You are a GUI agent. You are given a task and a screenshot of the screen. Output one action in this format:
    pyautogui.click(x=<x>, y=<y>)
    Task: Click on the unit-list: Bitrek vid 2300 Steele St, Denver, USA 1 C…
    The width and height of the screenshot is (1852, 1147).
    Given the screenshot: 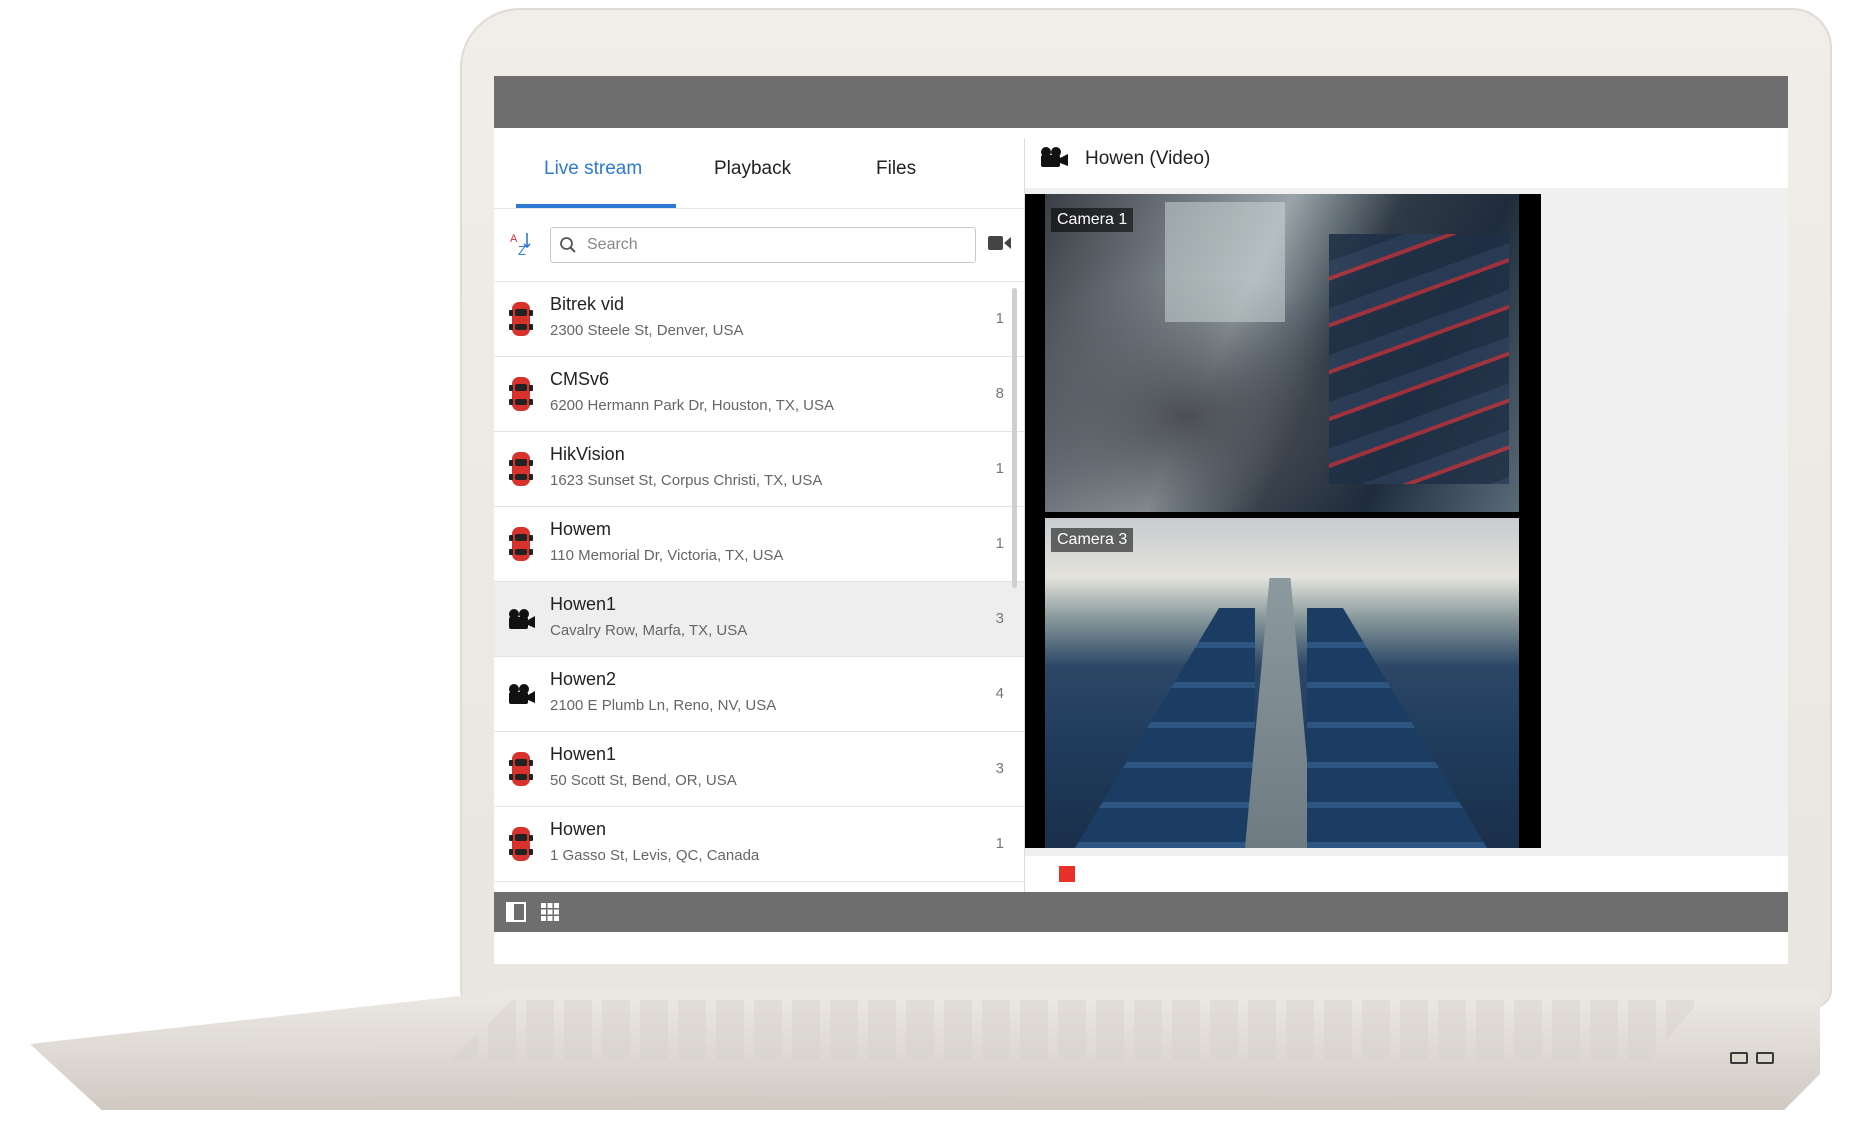 What is the action you would take?
    pyautogui.click(x=759, y=582)
    